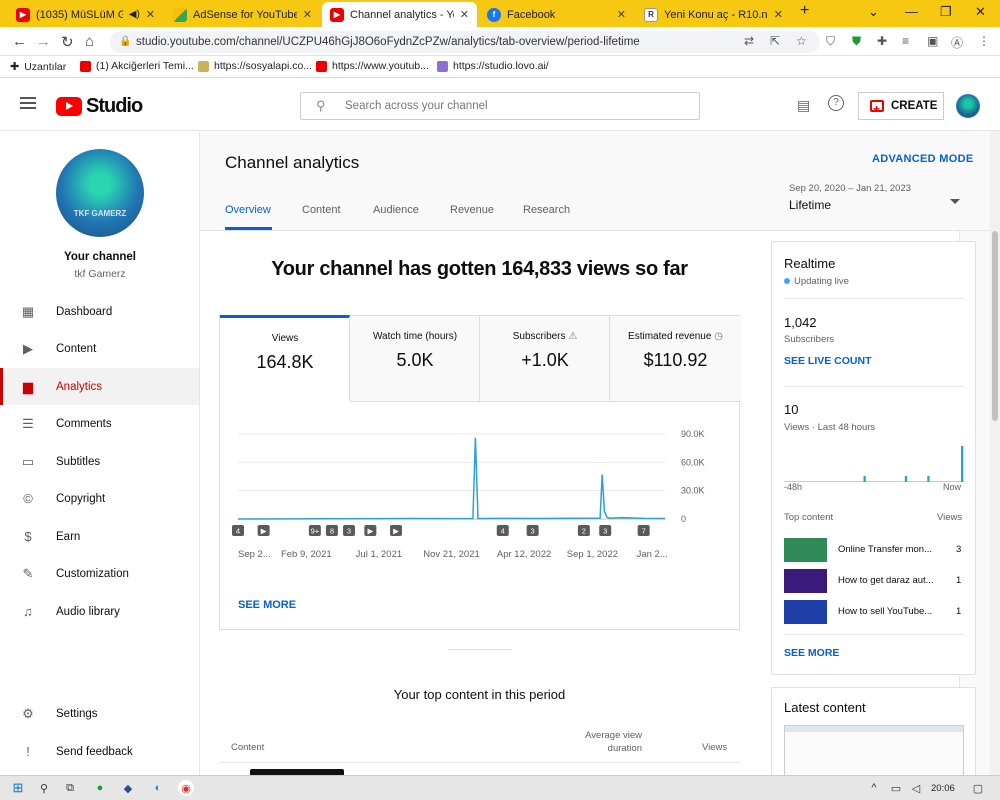 The height and width of the screenshot is (800, 1000). I want to click on metric-card-revenue: Estimated revenue ◷ $110.92, so click(675, 359).